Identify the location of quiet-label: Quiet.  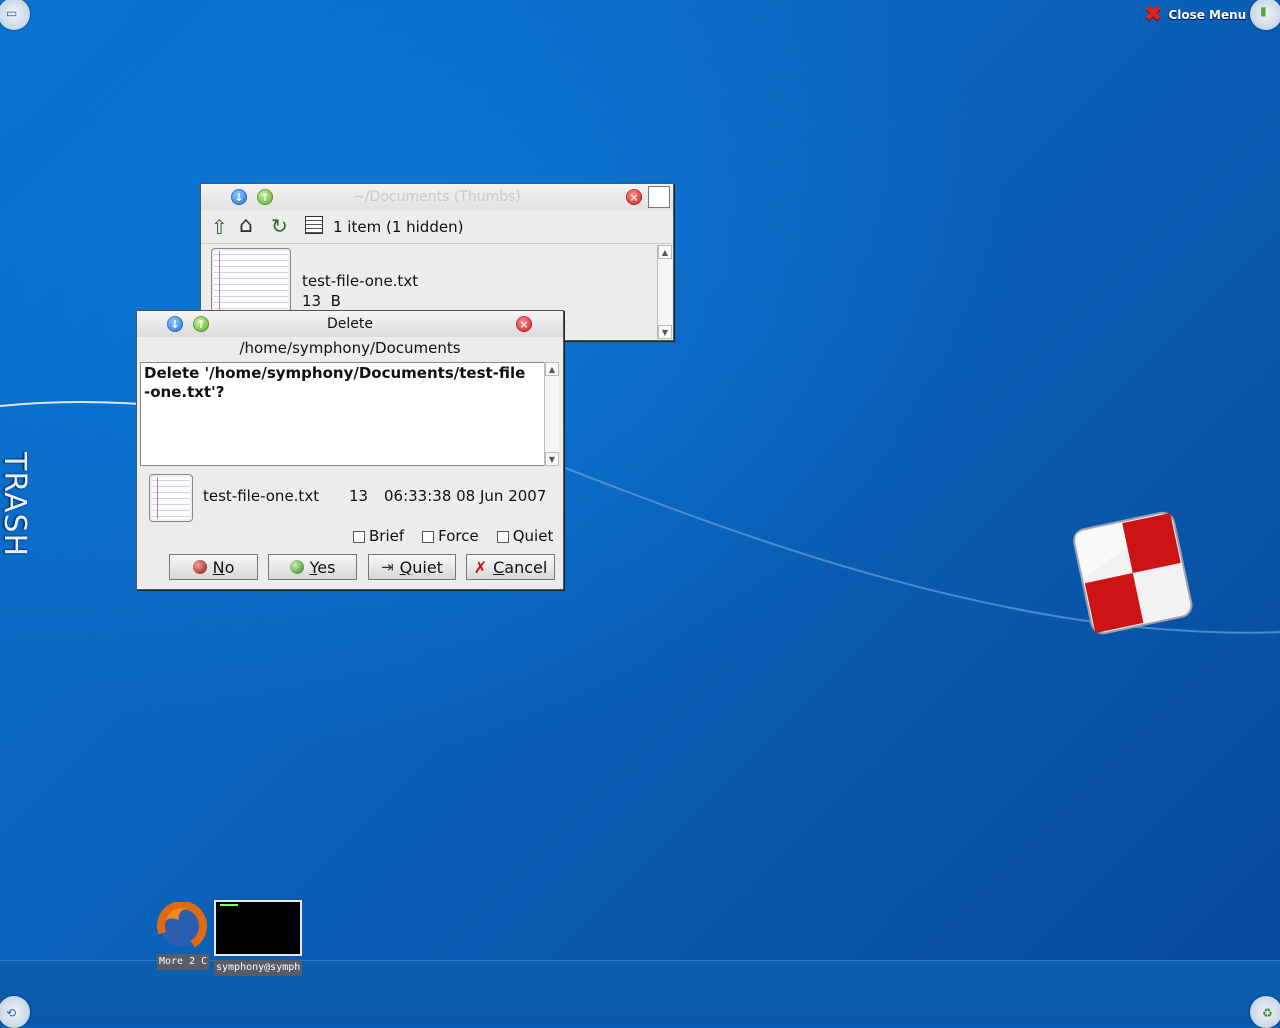
(533, 536).